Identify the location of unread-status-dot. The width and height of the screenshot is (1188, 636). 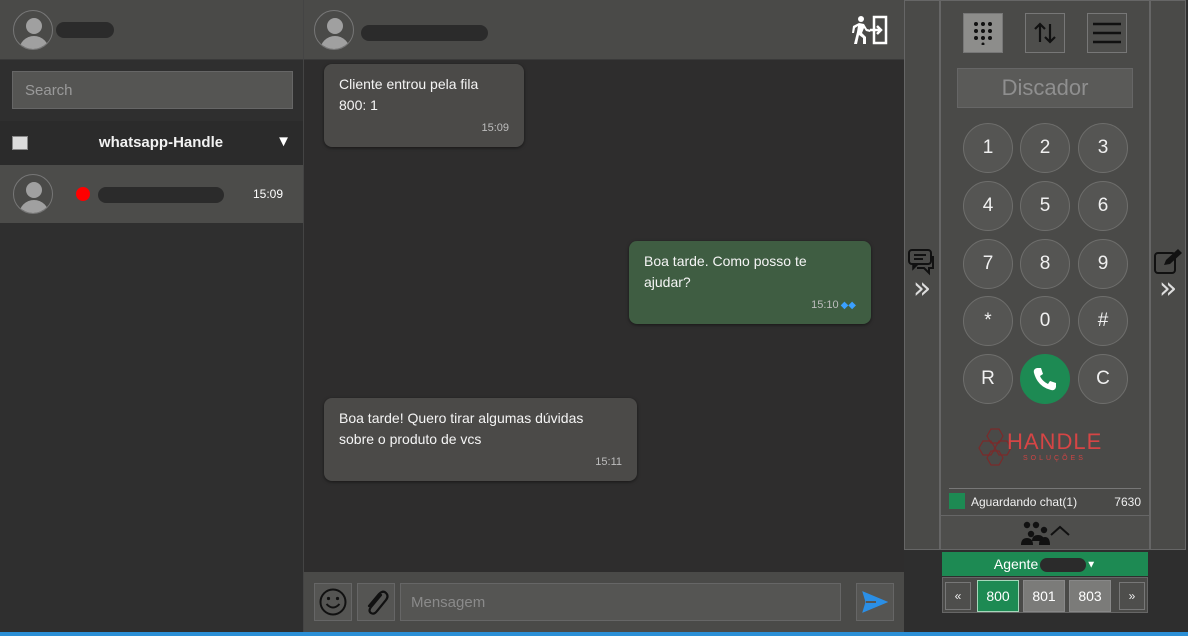
(83, 194).